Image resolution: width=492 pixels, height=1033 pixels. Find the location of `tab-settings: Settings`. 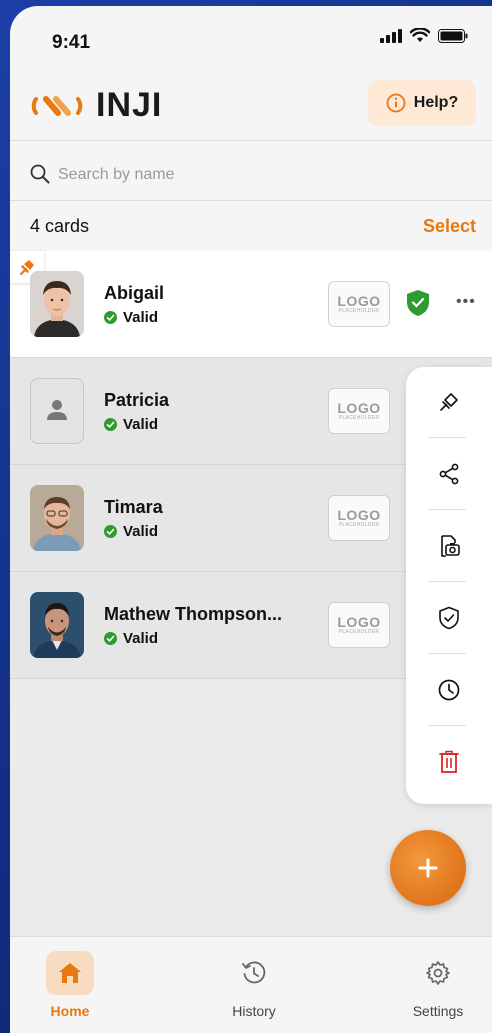

tab-settings: Settings is located at coordinates (438, 985).